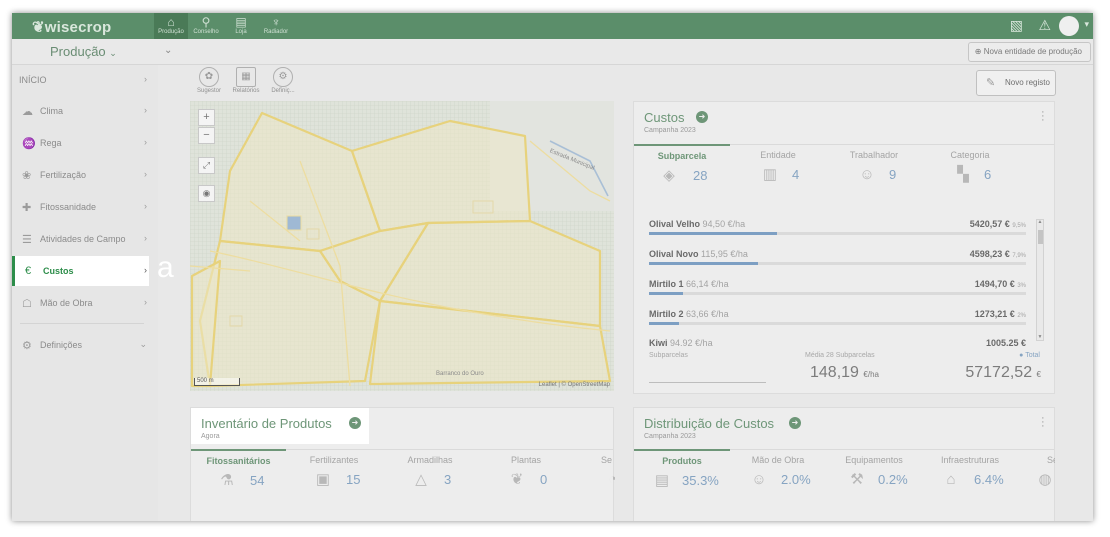 The width and height of the screenshot is (1110, 537). What do you see at coordinates (460, 374) in the screenshot?
I see `map-place-label: Barranco do Ouro` at bounding box center [460, 374].